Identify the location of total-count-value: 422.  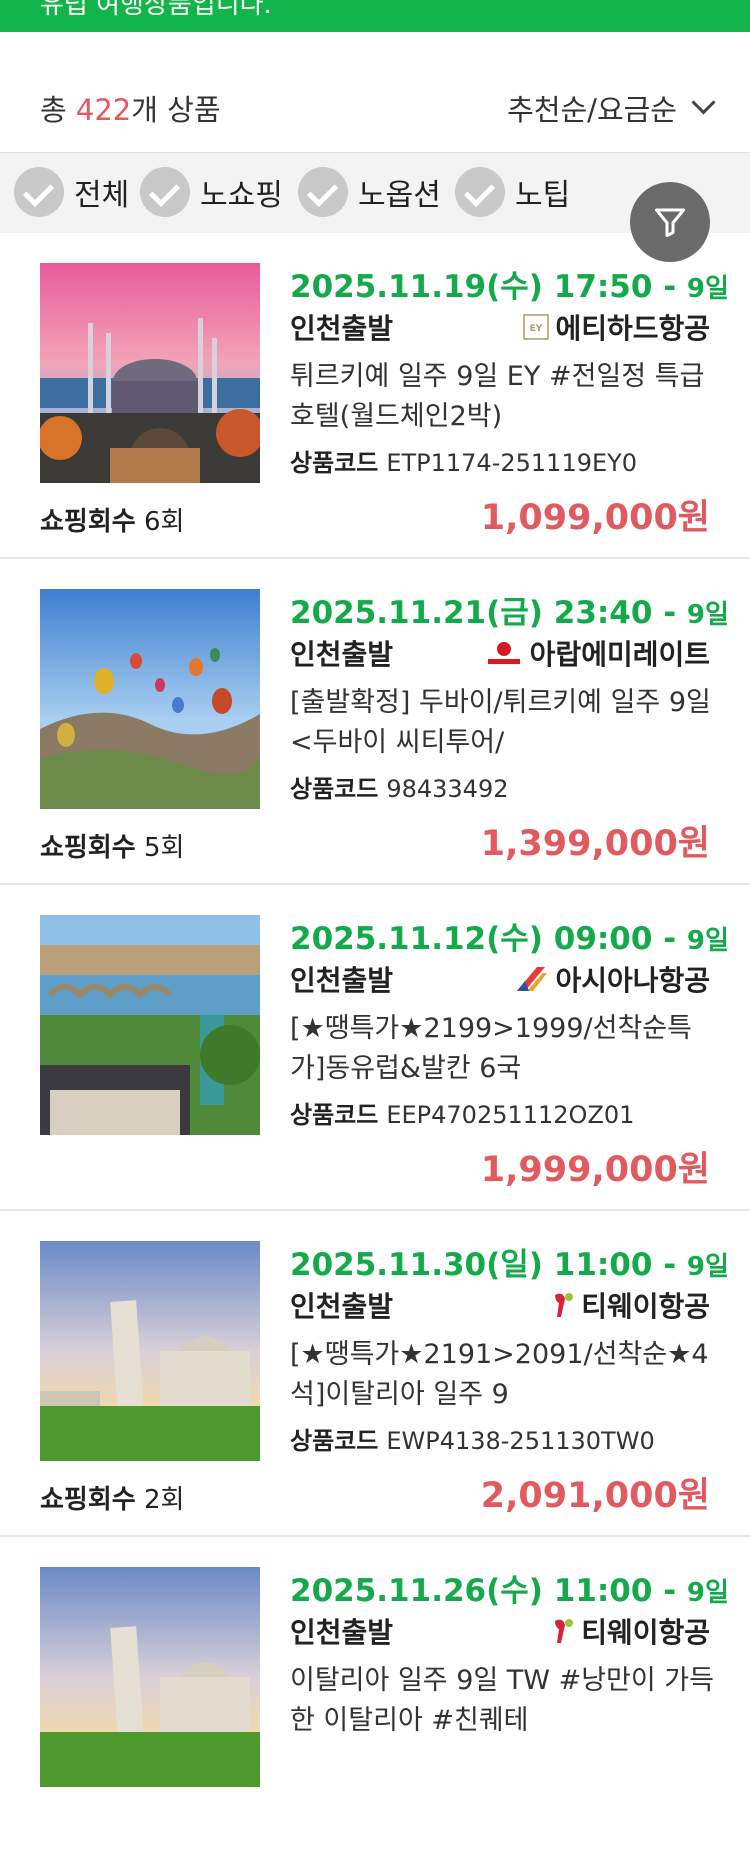
(103, 110).